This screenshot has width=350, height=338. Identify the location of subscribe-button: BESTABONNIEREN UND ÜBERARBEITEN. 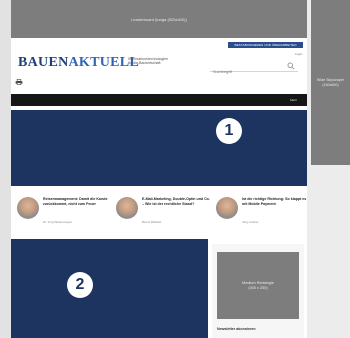
(265, 45).